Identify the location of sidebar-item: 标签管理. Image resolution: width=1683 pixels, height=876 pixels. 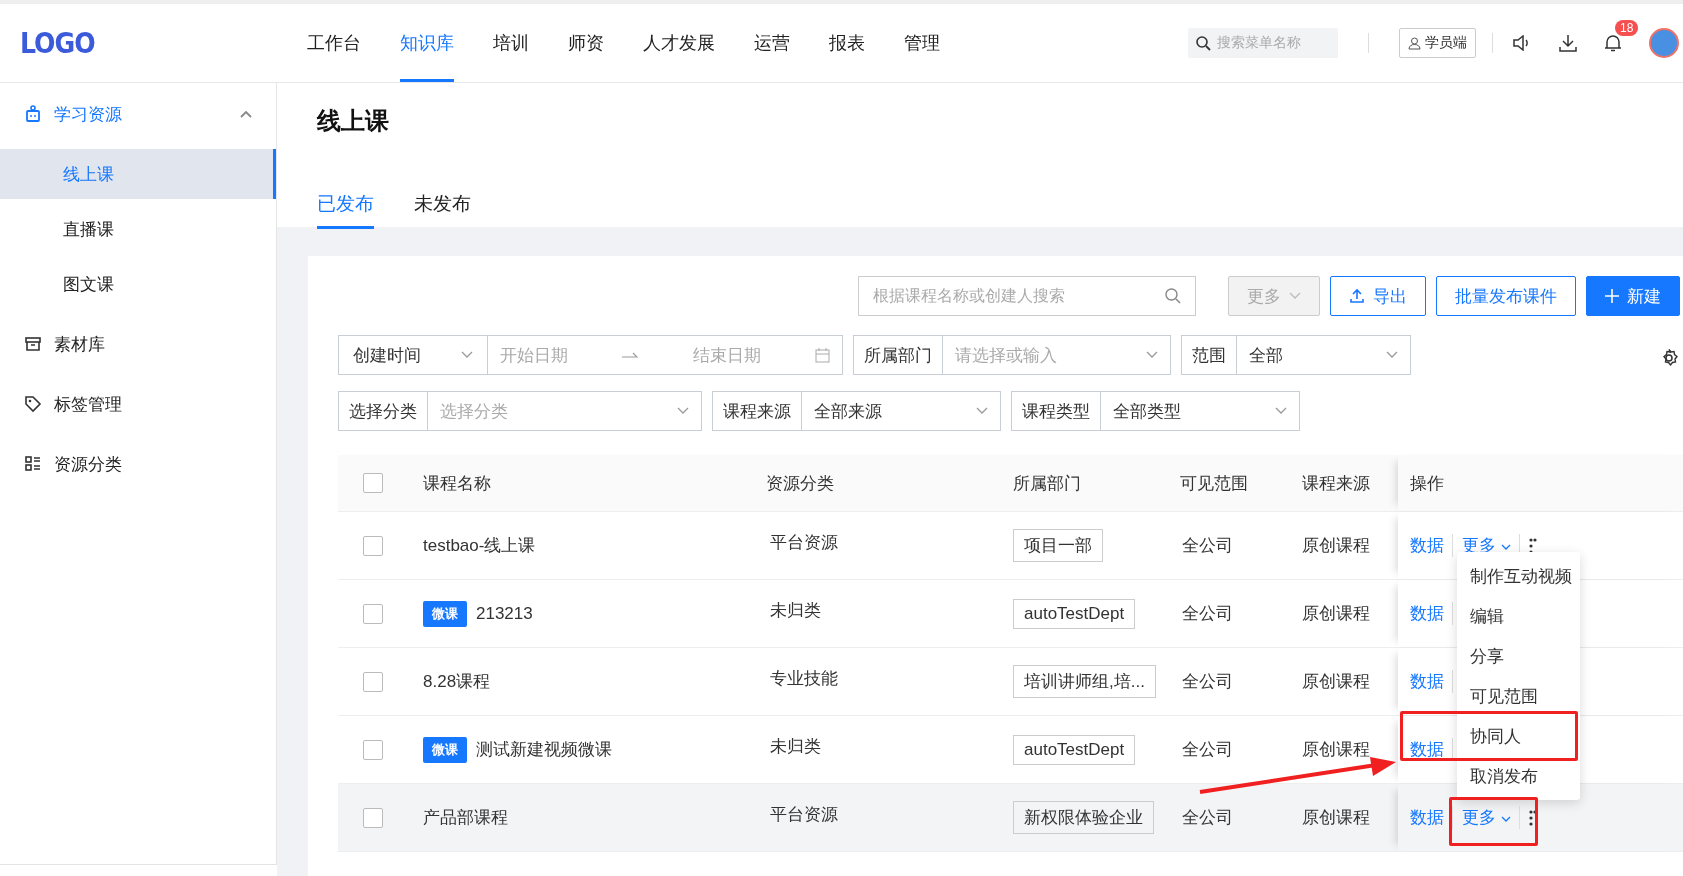
(138, 404).